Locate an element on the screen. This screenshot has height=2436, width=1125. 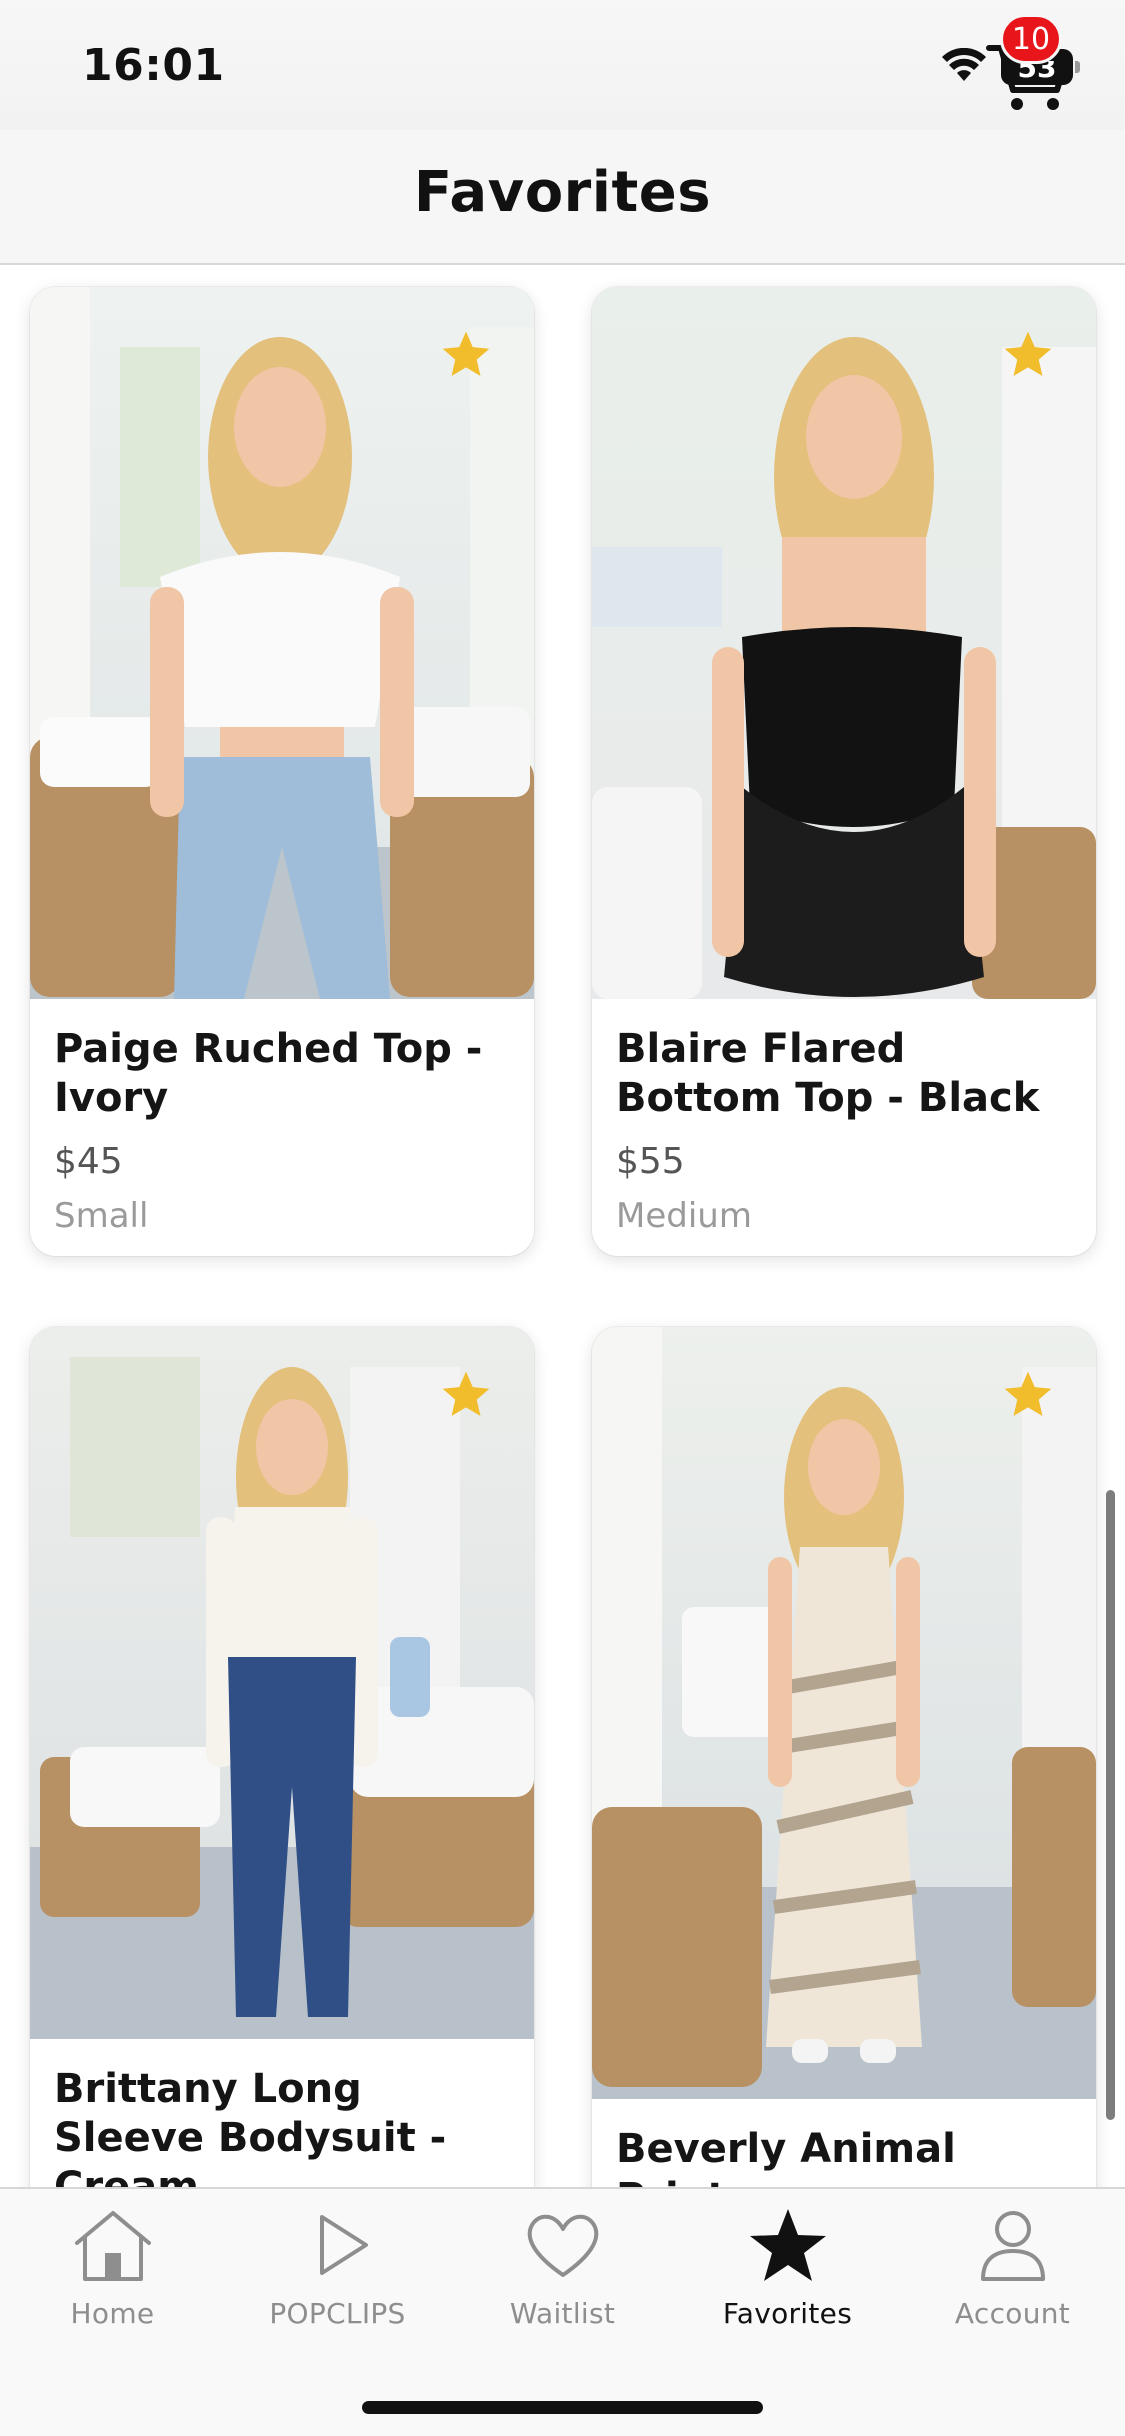
product-name: Brittany Long Sleeve Bodysuit - Cream is located at coordinates (250, 2126).